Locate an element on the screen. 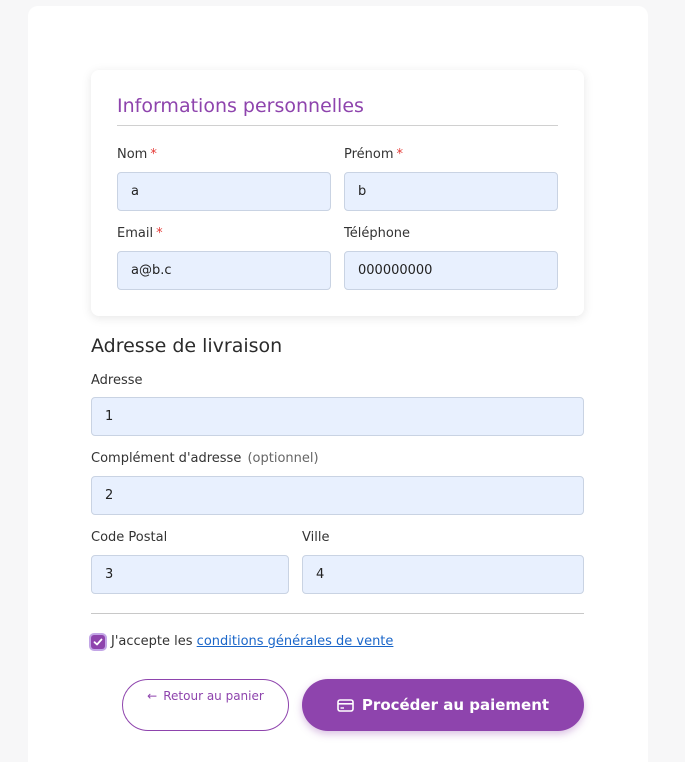 The image size is (685, 762). credit-card-icon is located at coordinates (345, 705).